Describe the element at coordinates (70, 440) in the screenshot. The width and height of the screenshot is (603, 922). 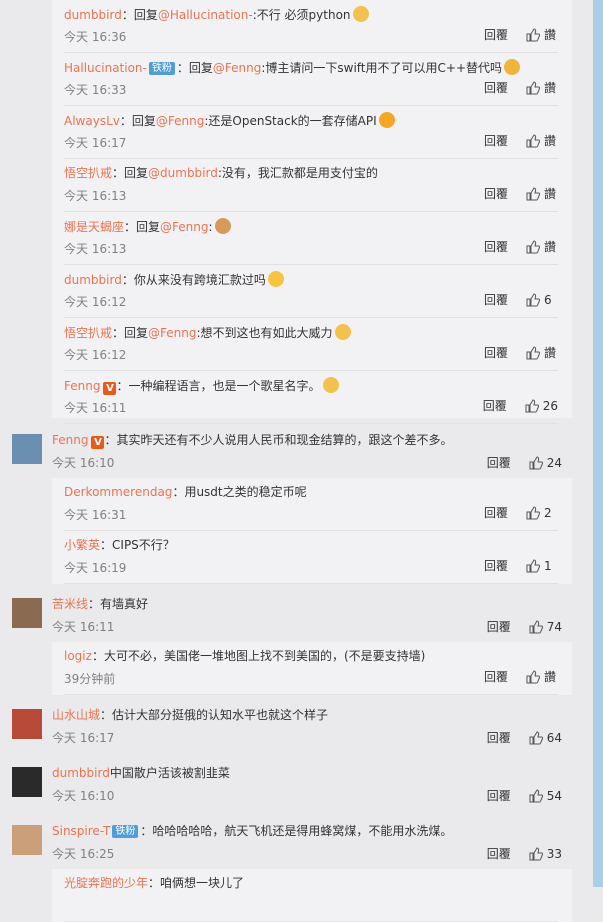
I see `comment-author: Fenng` at that location.